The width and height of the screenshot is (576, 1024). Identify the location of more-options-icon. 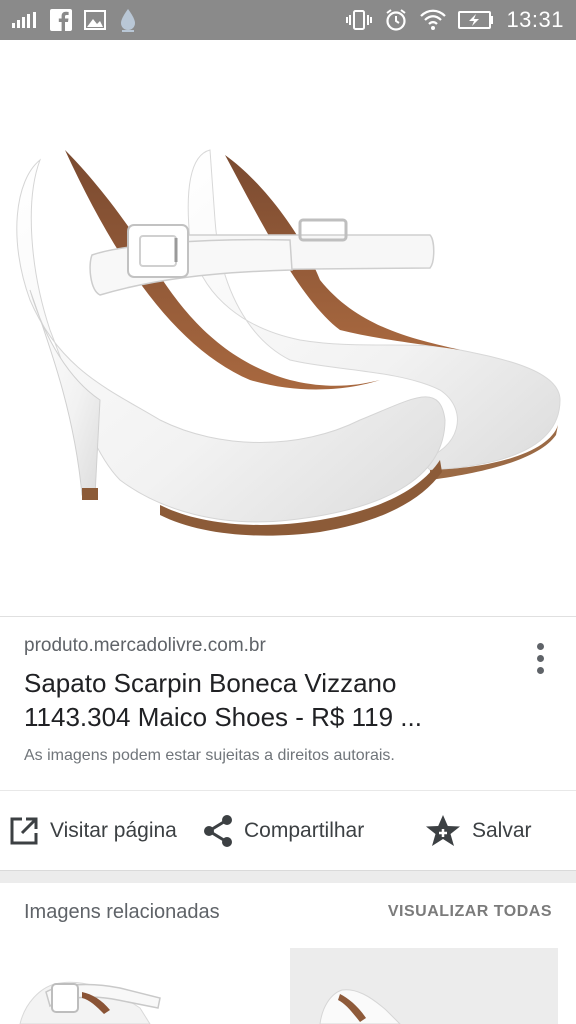
(540, 658).